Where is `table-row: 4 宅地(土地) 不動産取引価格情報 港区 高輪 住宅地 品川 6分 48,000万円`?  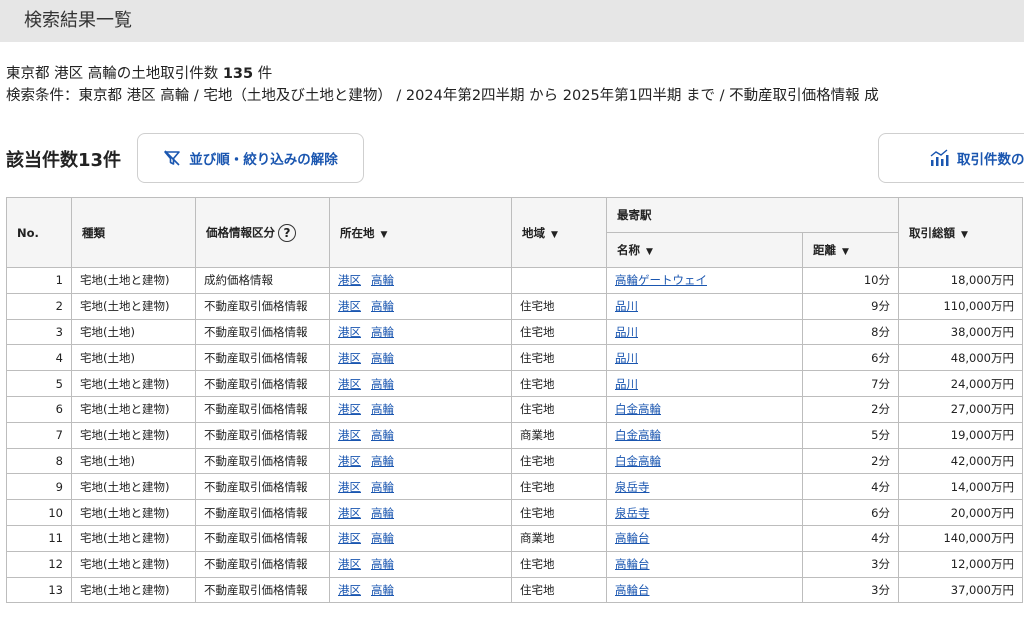 table-row: 4 宅地(土地) 不動産取引価格情報 港区 高輪 住宅地 品川 6分 48,000万円 is located at coordinates (514, 358).